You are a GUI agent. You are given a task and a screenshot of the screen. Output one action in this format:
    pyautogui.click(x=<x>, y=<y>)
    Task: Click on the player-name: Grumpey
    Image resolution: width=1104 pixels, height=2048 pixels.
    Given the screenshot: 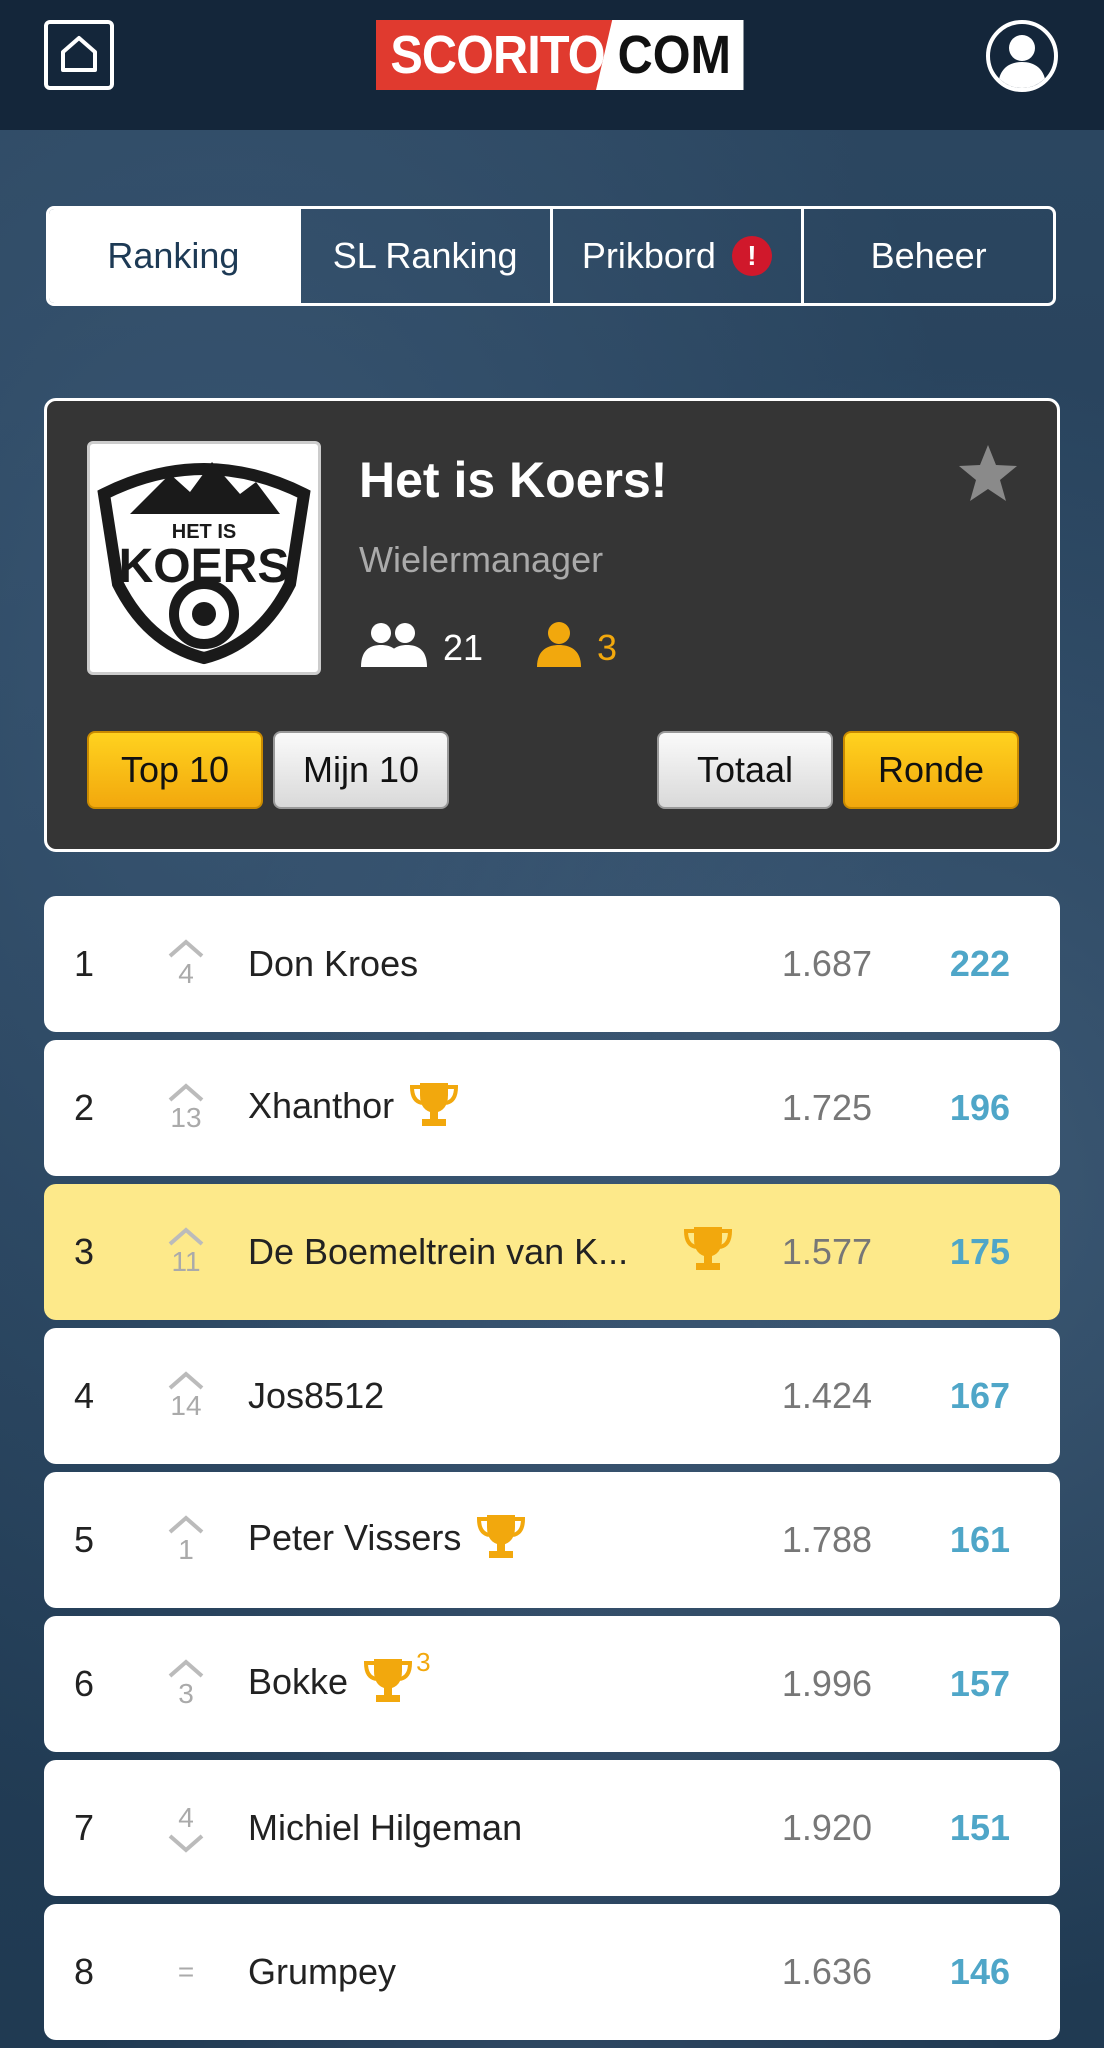 What is the action you would take?
    pyautogui.click(x=322, y=1972)
    